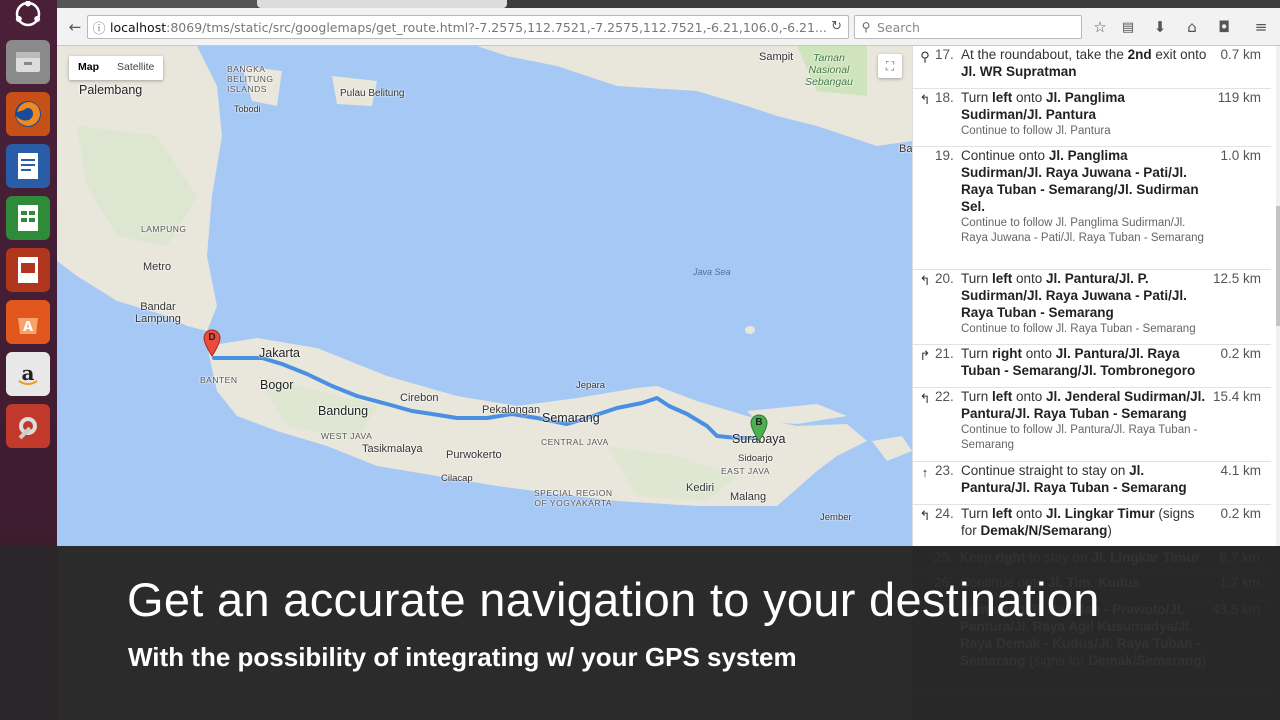 The image size is (1280, 720). I want to click on roundabout-icon: ⚲, so click(925, 56).